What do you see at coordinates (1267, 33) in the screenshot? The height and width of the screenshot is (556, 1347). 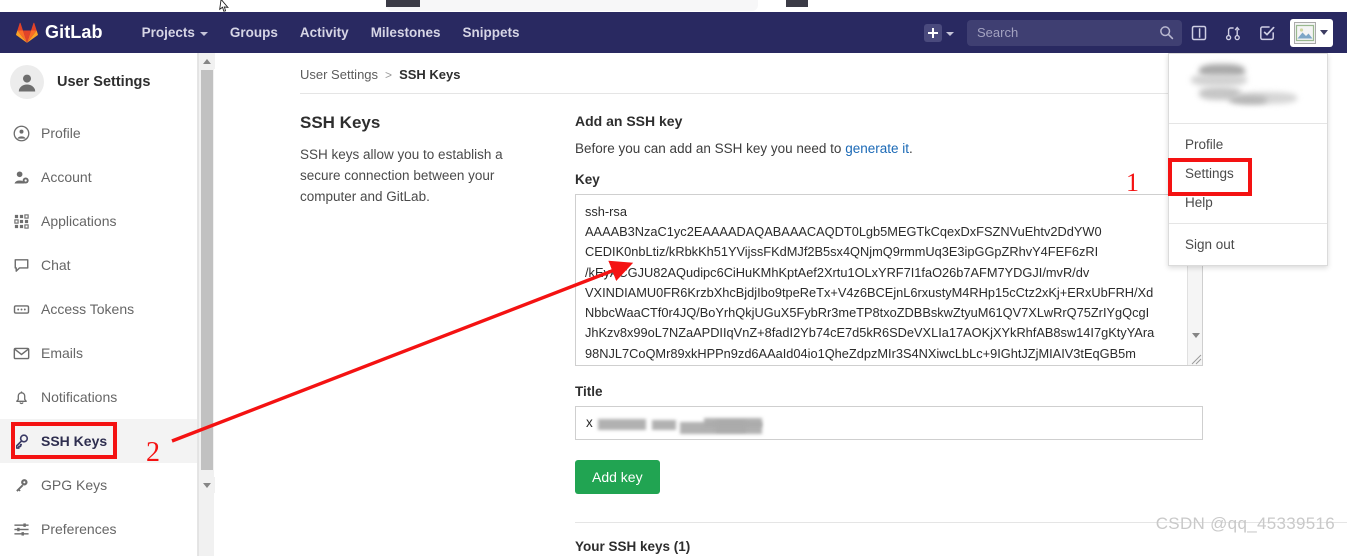 I see `todos-icon` at bounding box center [1267, 33].